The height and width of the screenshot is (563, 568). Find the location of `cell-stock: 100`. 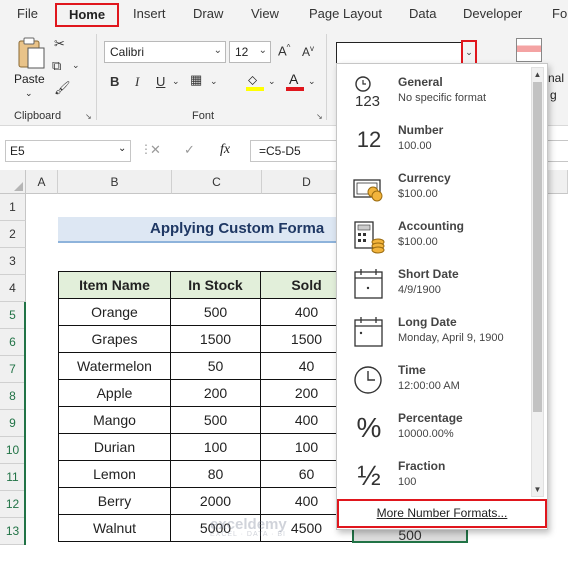

cell-stock: 100 is located at coordinates (215, 447).